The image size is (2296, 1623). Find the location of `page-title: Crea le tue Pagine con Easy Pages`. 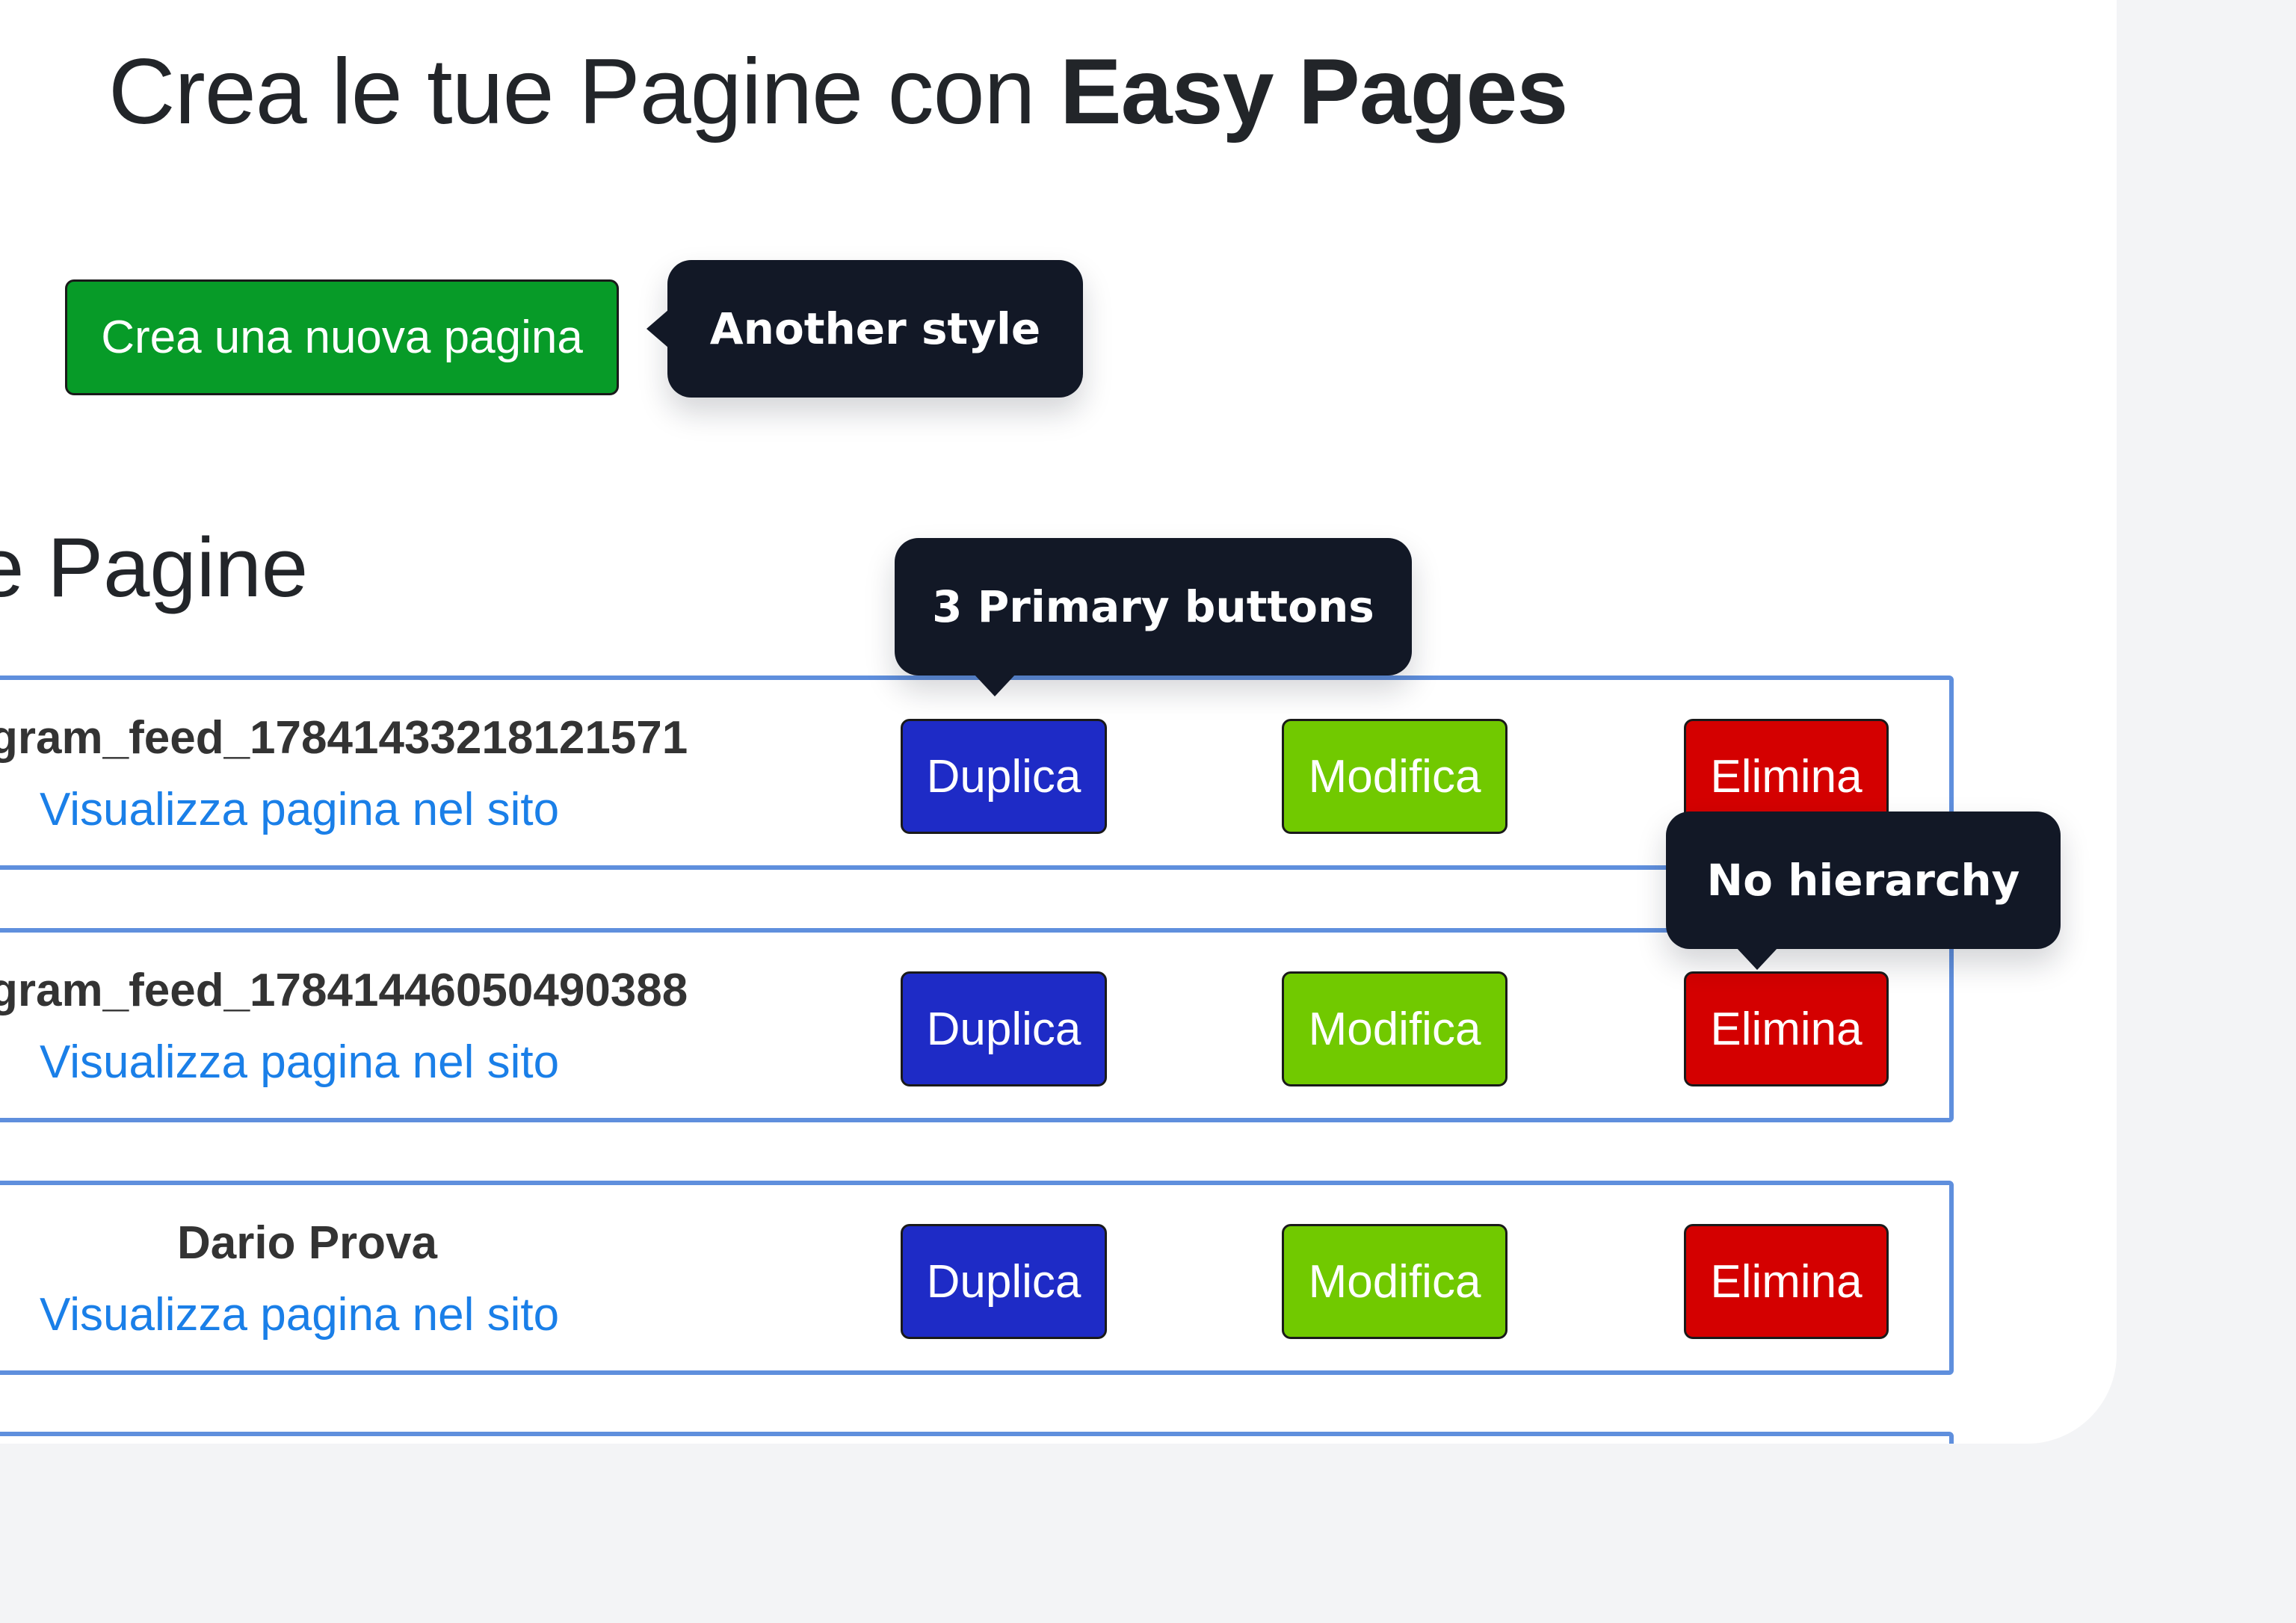

page-title: Crea le tue Pagine con Easy Pages is located at coordinates (838, 92).